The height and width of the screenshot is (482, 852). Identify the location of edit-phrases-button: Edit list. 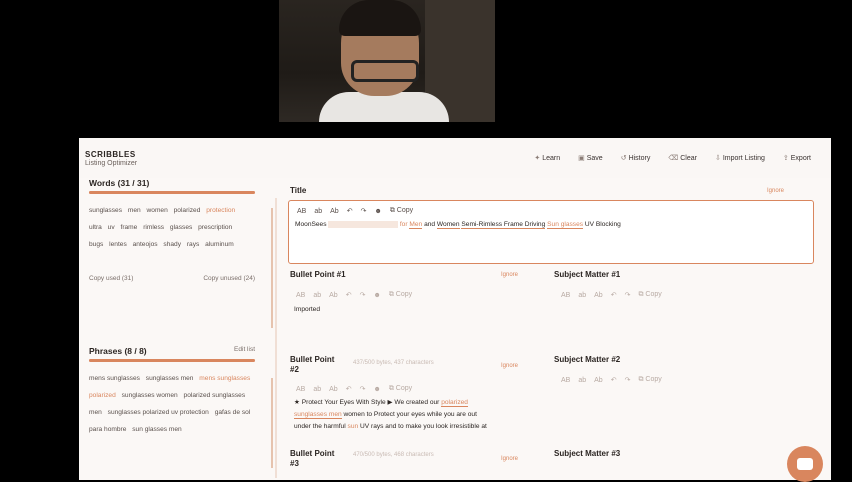
(244, 351).